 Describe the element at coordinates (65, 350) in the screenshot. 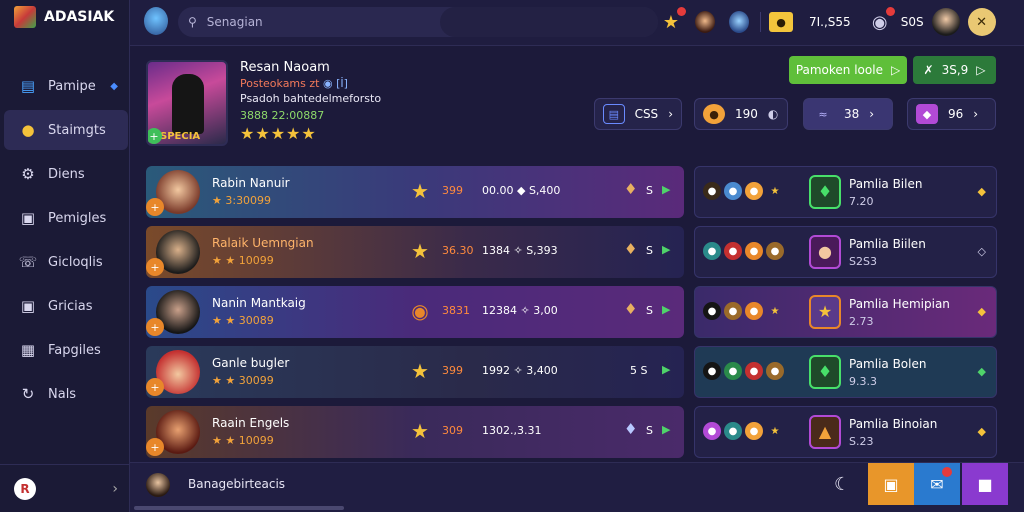

I see `sidebar-item-fapgiles: ▦ Fapgiles` at that location.